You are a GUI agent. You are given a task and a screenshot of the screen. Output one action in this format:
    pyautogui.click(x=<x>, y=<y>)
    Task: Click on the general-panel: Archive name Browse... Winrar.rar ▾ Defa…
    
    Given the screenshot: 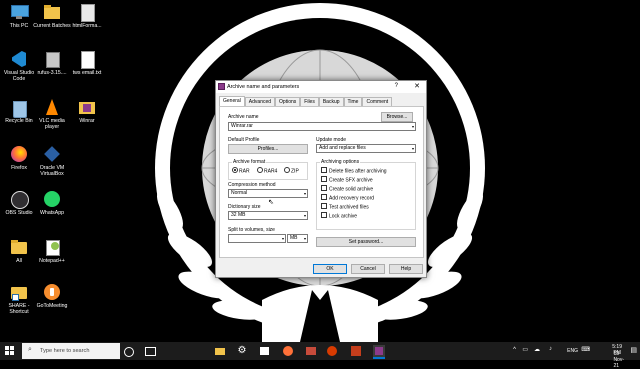 What is the action you would take?
    pyautogui.click(x=321, y=182)
    